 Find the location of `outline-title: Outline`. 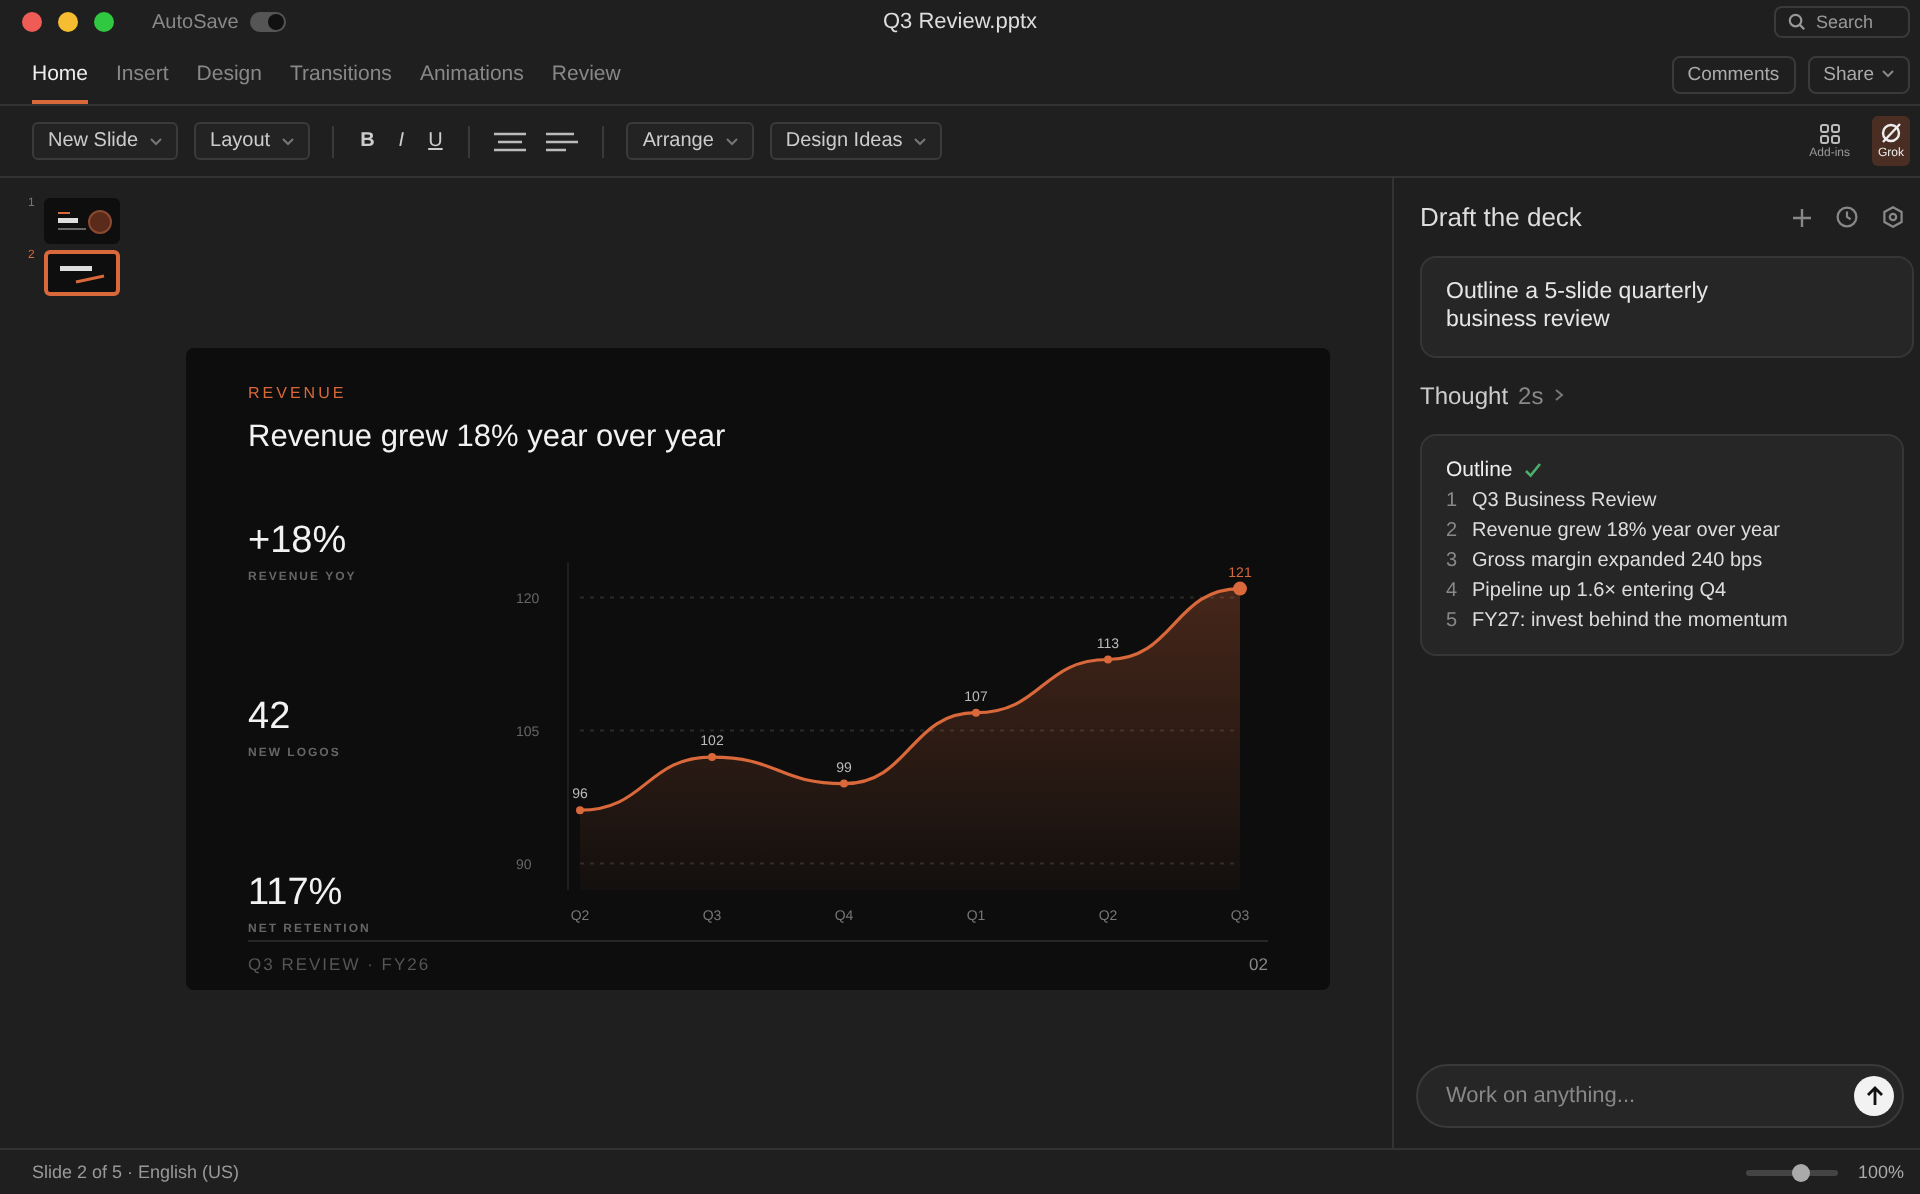

outline-title: Outline is located at coordinates (1479, 469).